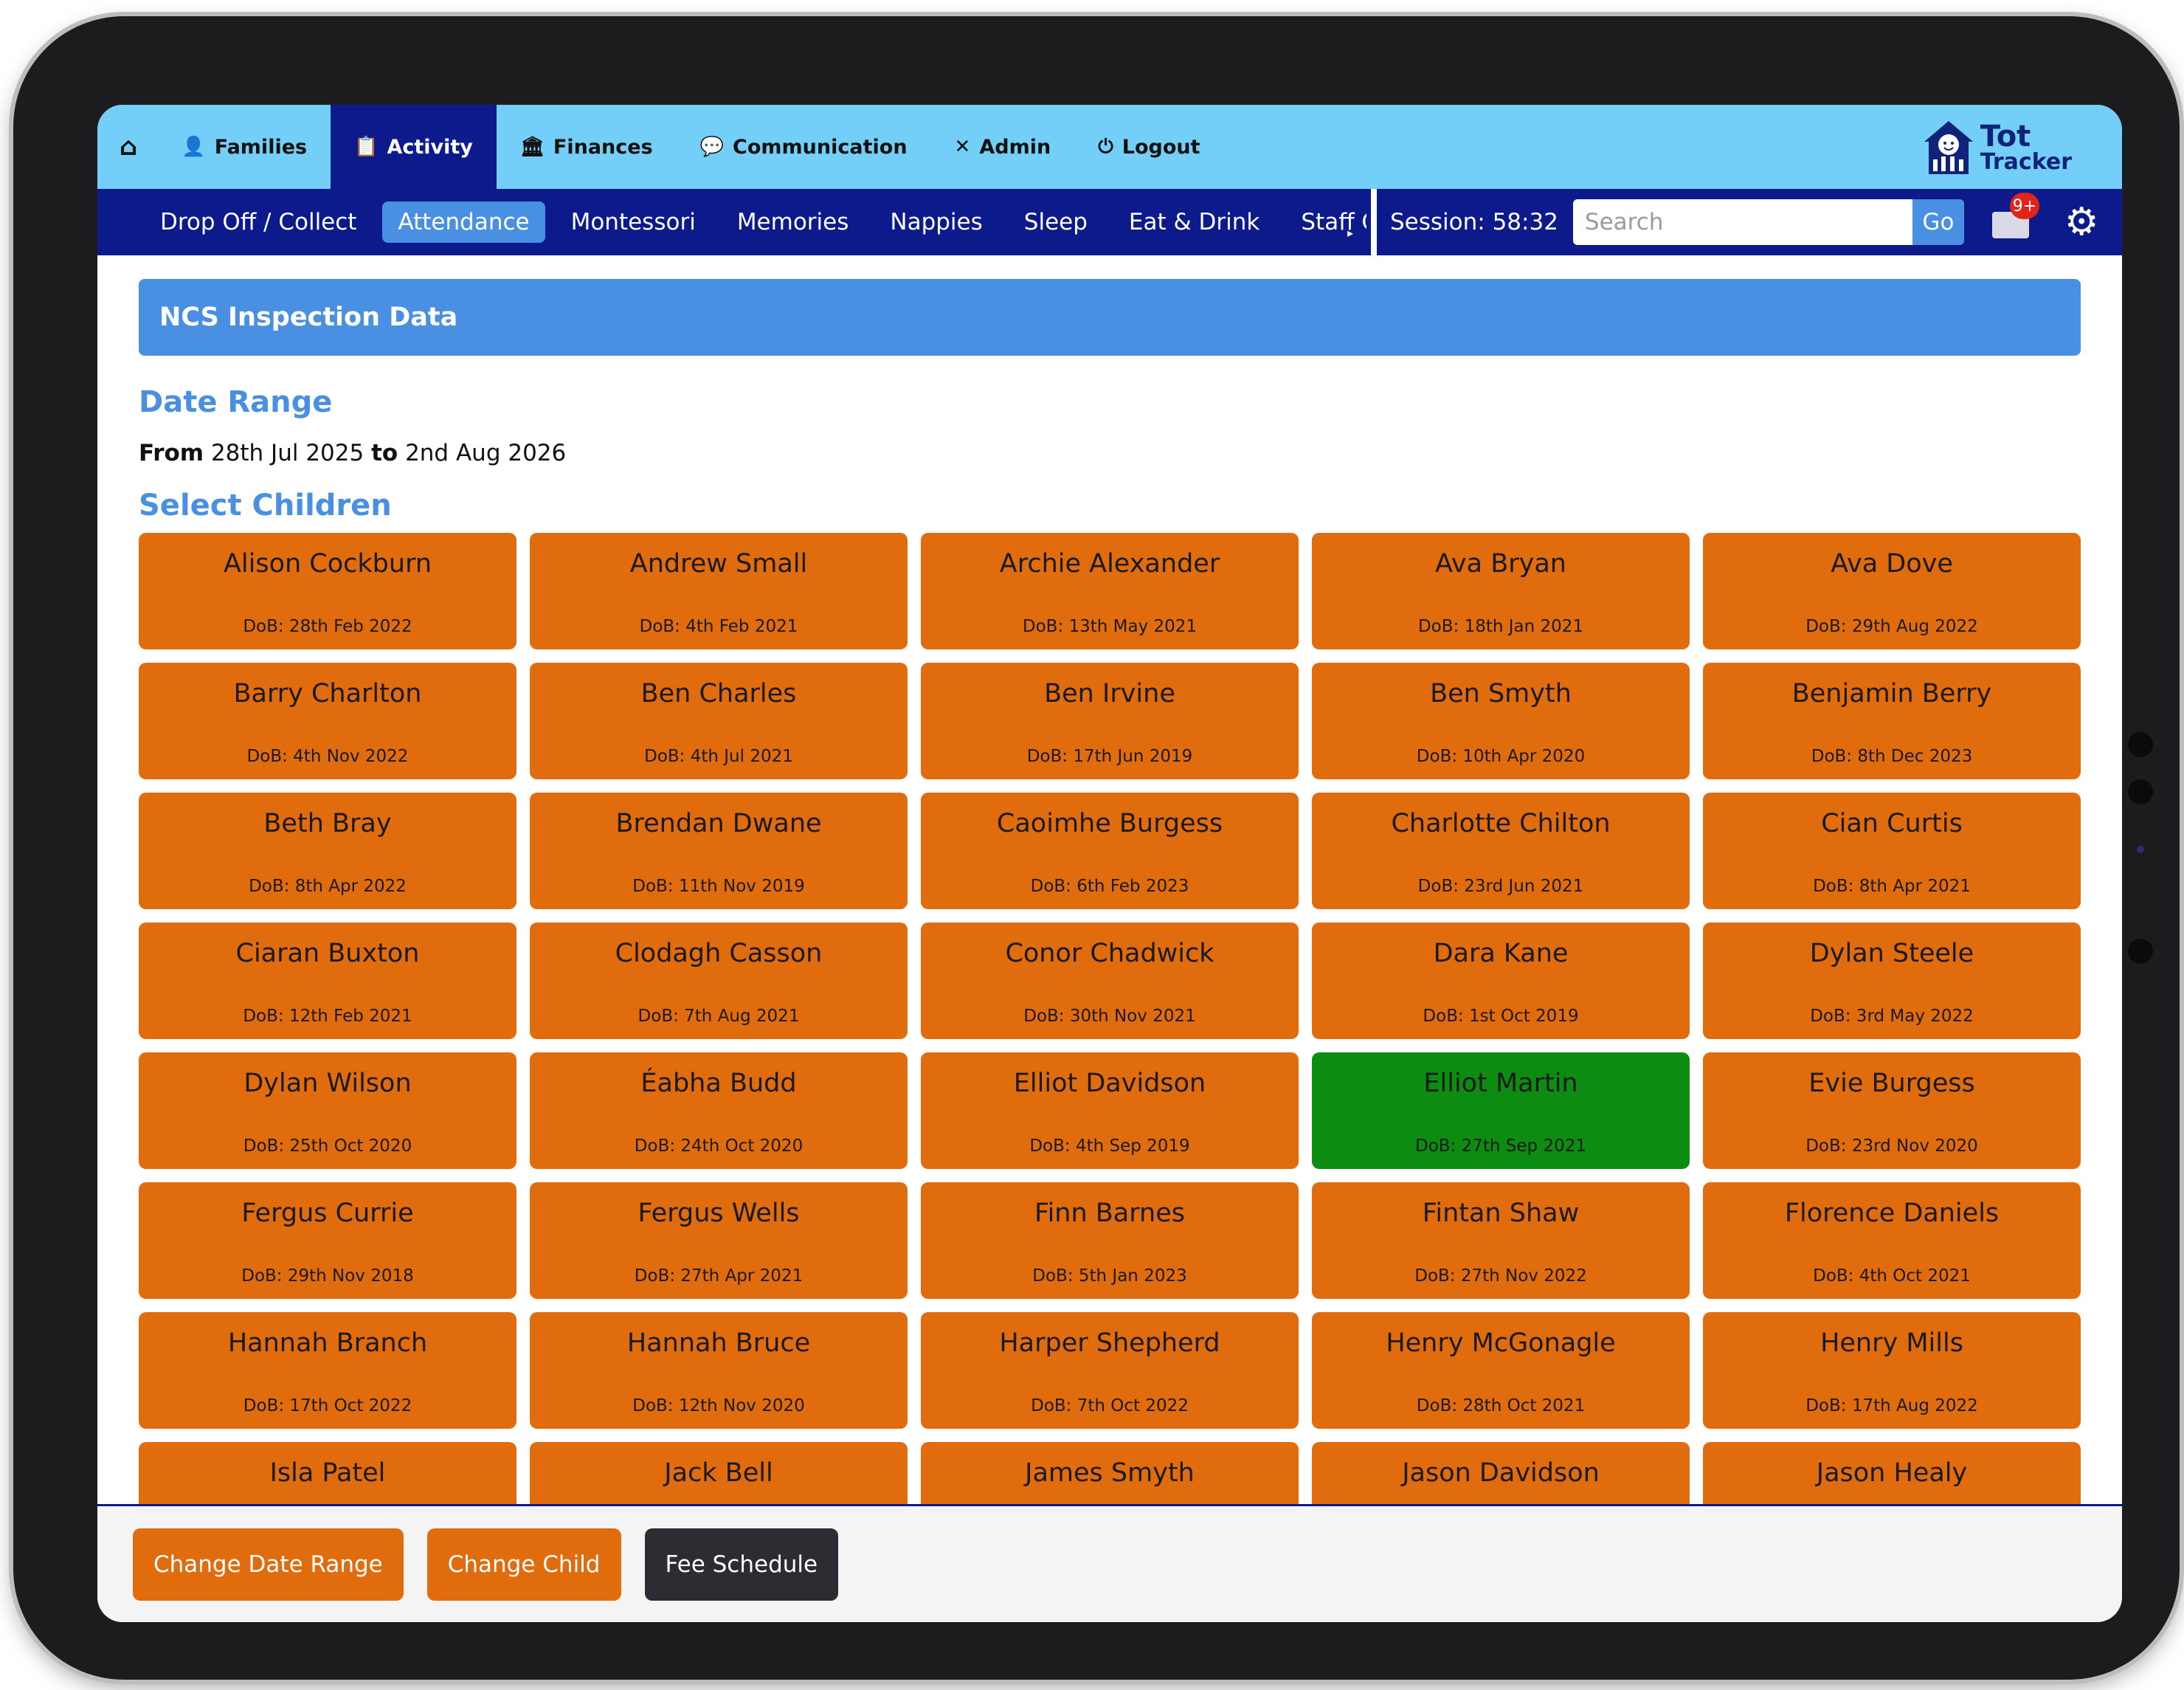  I want to click on messages-button: 9+, so click(2015, 215).